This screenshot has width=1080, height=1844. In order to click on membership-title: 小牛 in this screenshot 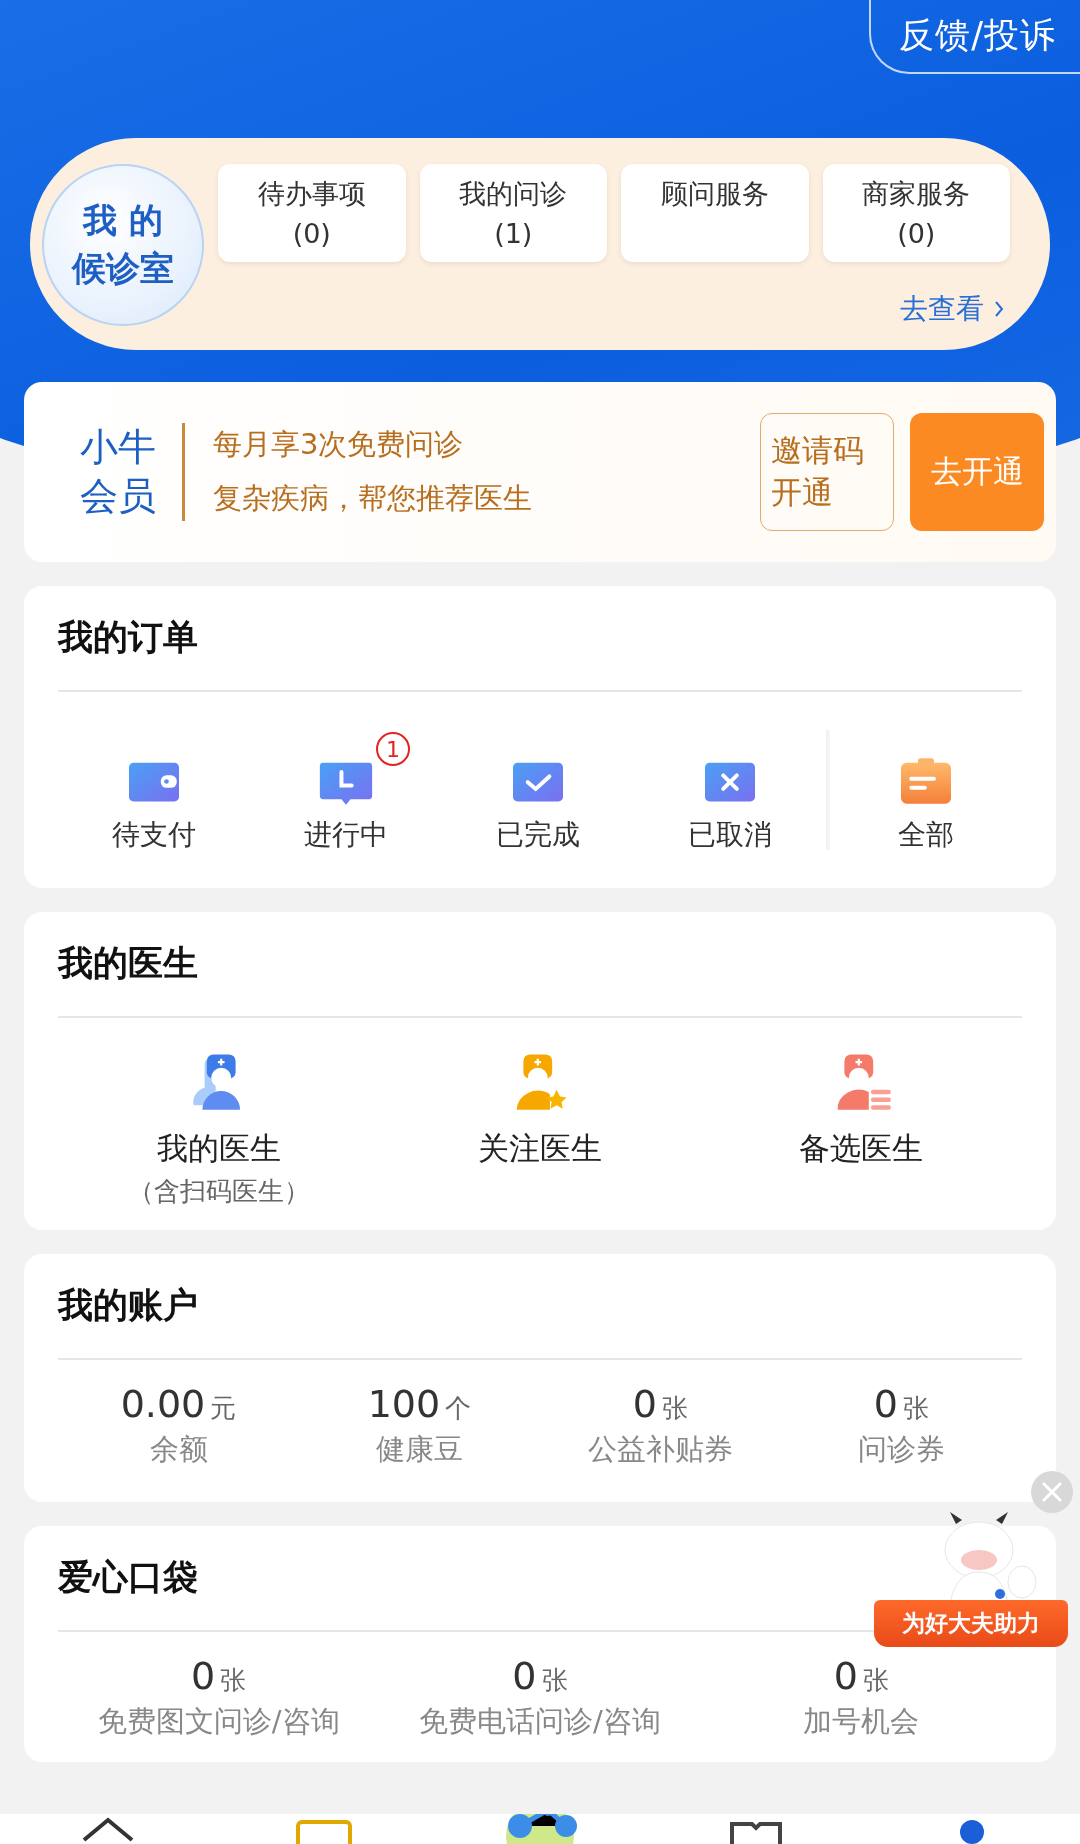, I will do `click(118, 447)`.